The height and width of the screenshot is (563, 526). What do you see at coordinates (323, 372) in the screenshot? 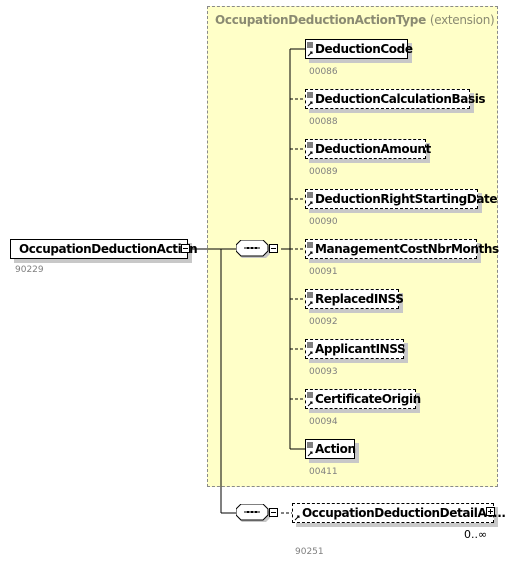
I see `child-element-id: 00093` at bounding box center [323, 372].